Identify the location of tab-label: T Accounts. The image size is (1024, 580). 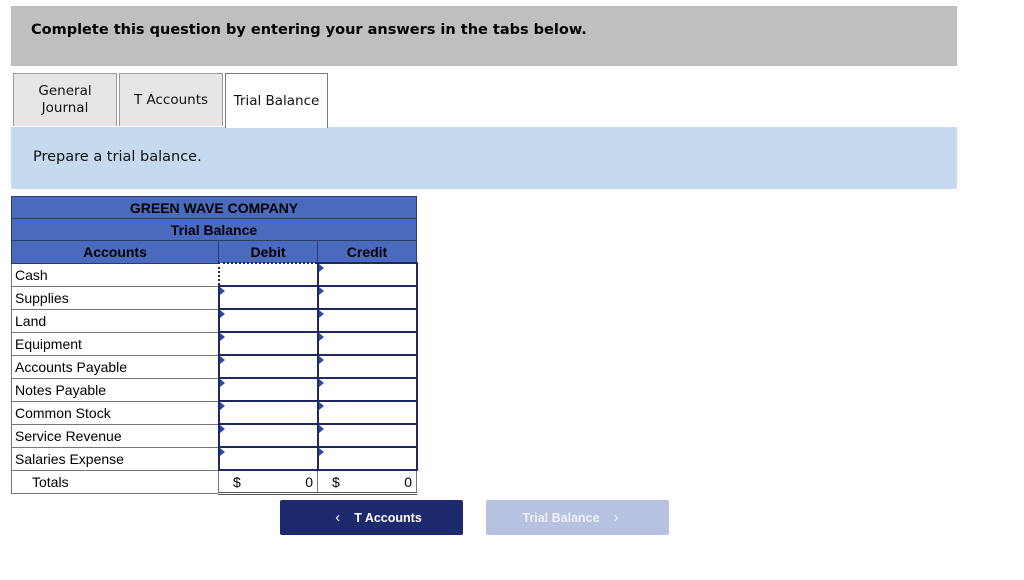
(171, 99).